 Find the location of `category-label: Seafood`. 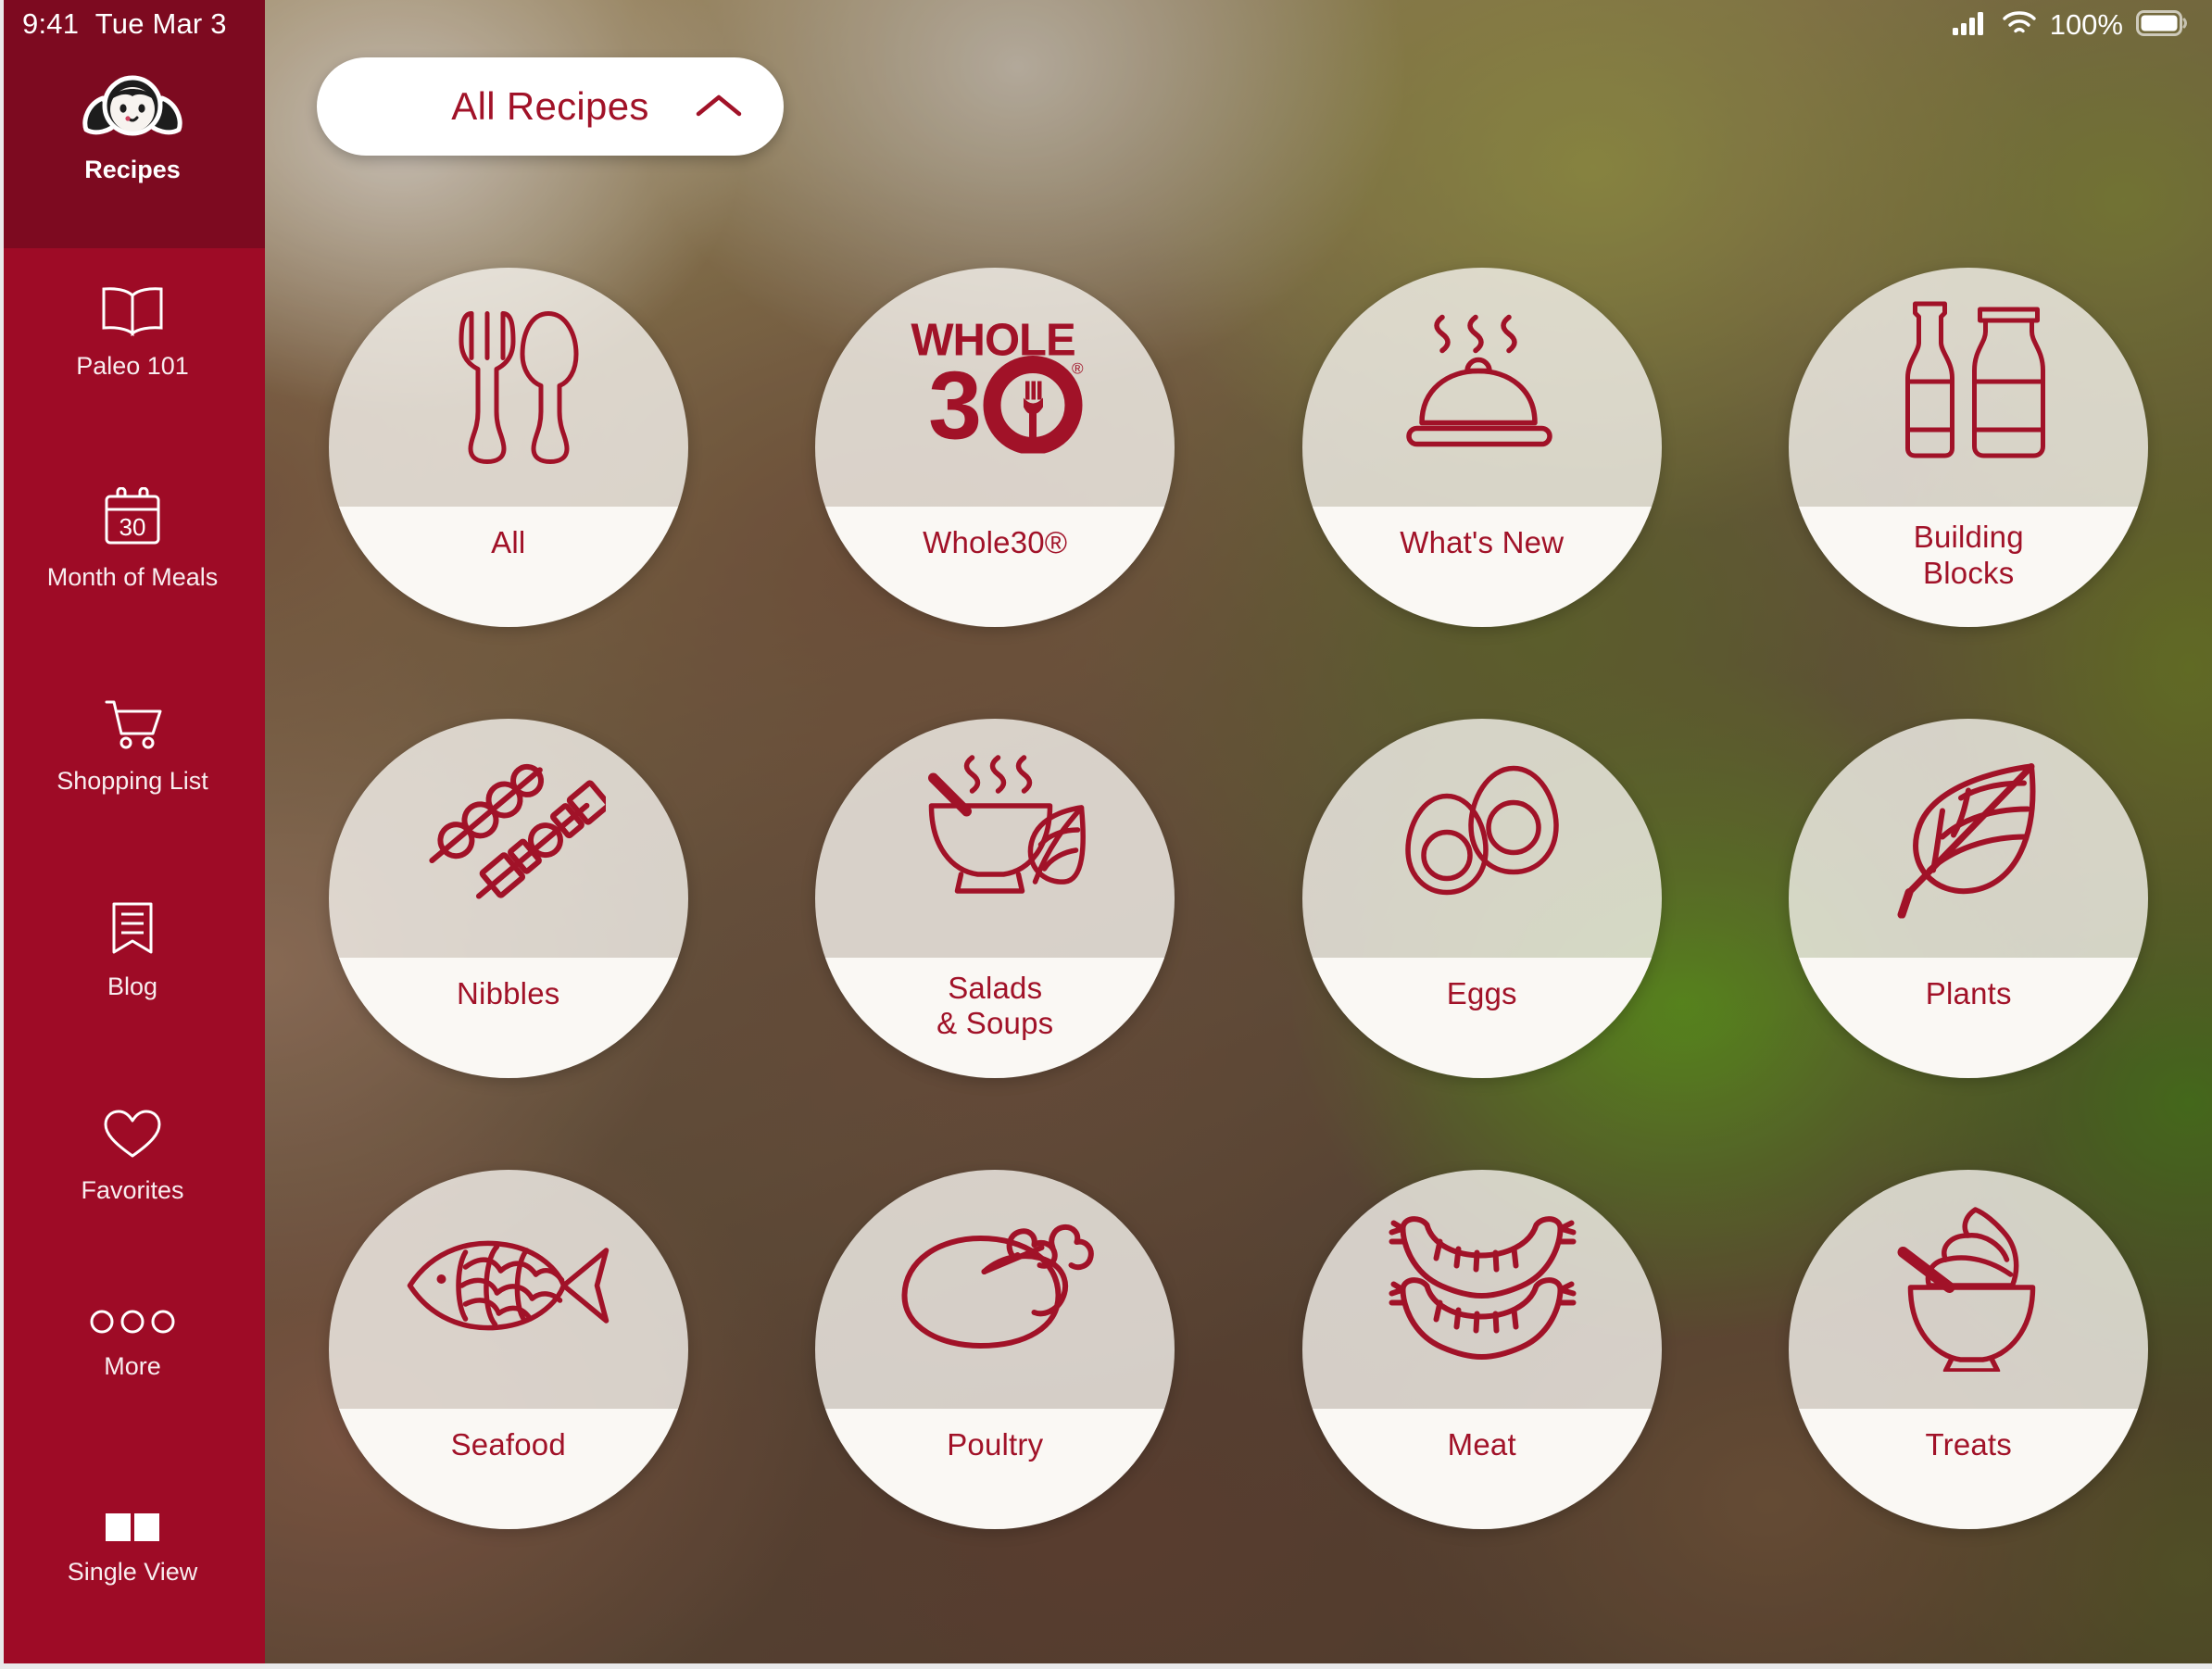

category-label: Seafood is located at coordinates (508, 1444).